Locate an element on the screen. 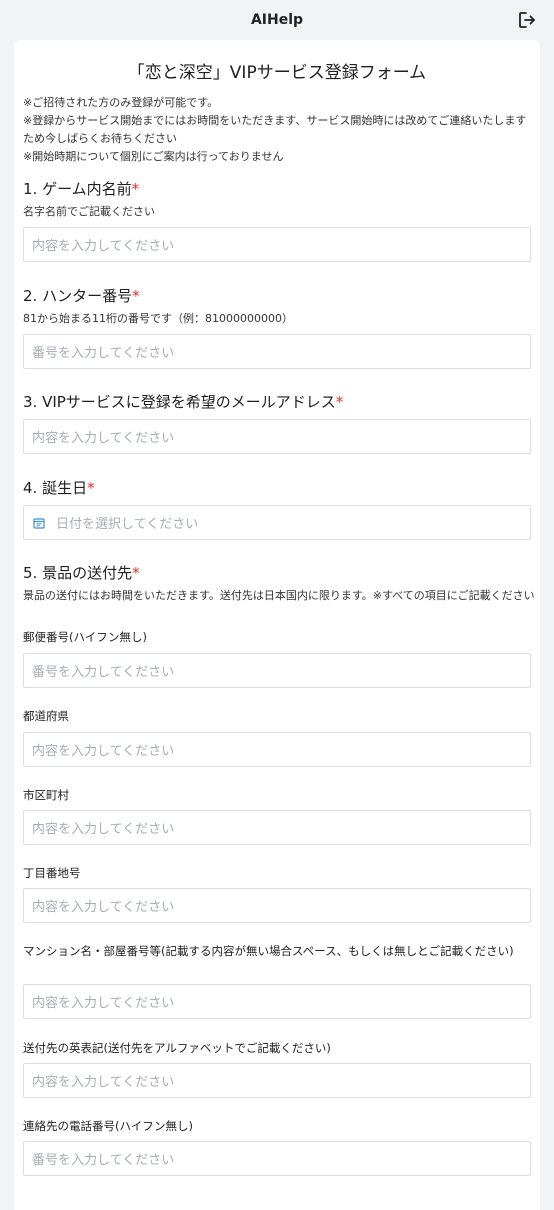 The height and width of the screenshot is (1210, 554). app-title: AIHelp is located at coordinates (277, 20).